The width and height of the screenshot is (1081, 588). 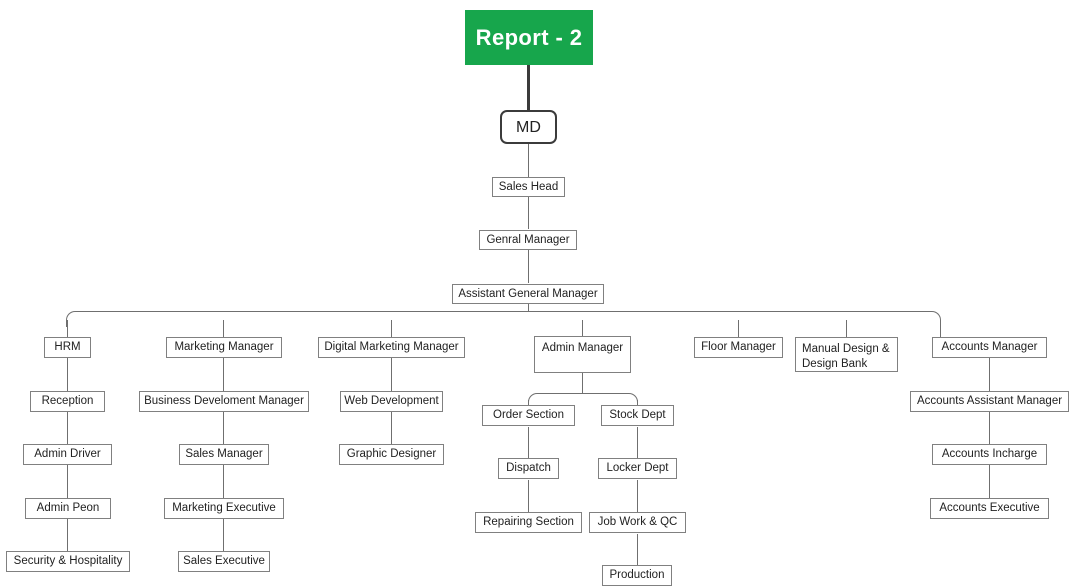 What do you see at coordinates (528, 266) in the screenshot?
I see `connector-general-manager-to-agm` at bounding box center [528, 266].